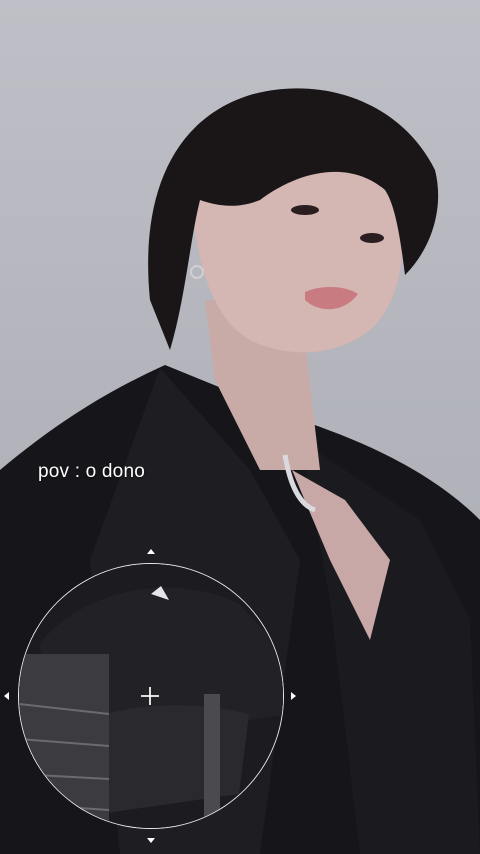 The height and width of the screenshot is (854, 480). I want to click on eye-left, so click(305, 210).